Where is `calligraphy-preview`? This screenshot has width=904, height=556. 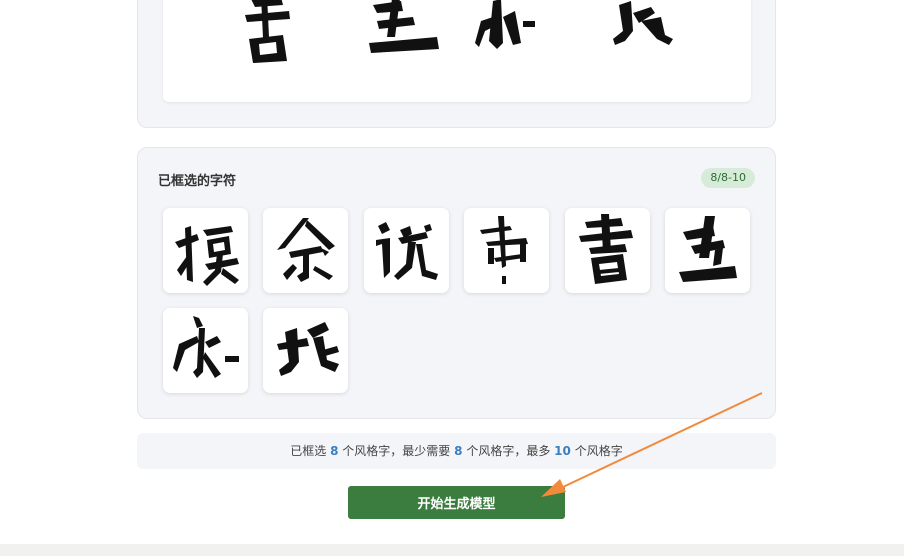
calligraphy-preview is located at coordinates (457, 51).